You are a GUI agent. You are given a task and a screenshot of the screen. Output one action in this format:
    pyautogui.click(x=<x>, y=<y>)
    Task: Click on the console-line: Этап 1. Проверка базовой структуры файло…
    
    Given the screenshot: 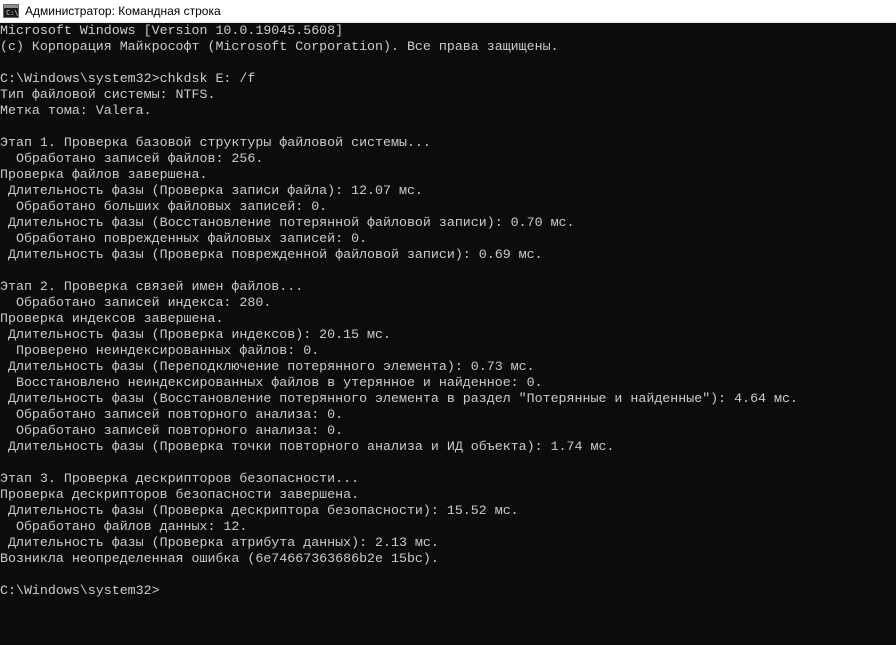 What is the action you would take?
    pyautogui.click(x=215, y=142)
    